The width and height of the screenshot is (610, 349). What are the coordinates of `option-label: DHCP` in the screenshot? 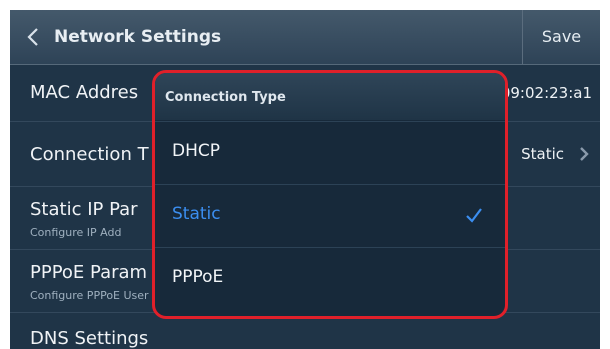 It's located at (196, 151).